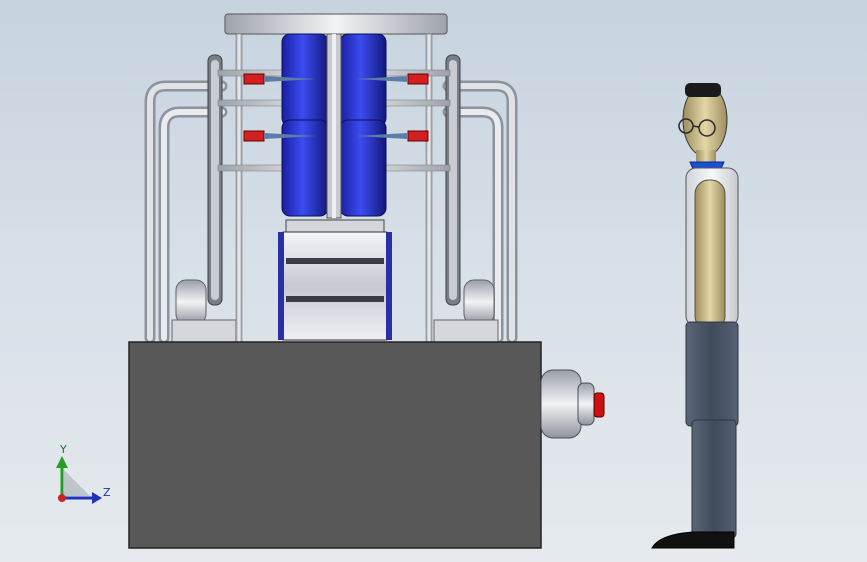 The image size is (867, 562). Describe the element at coordinates (599, 405) in the screenshot. I see `red-button` at that location.